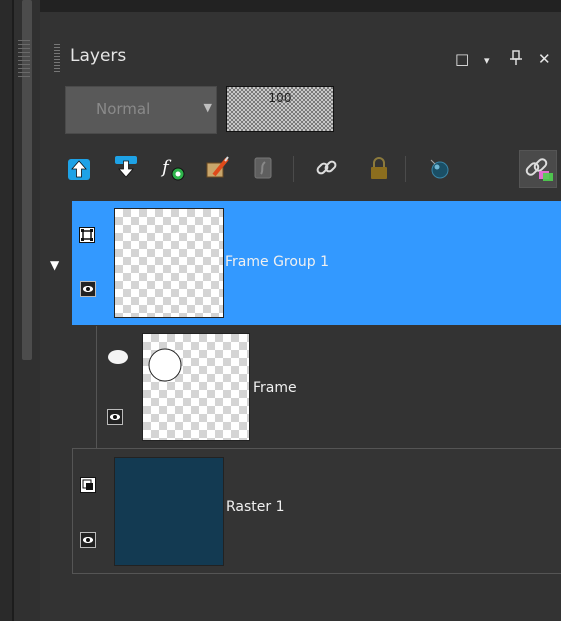  What do you see at coordinates (6, 310) in the screenshot?
I see `dock-band` at bounding box center [6, 310].